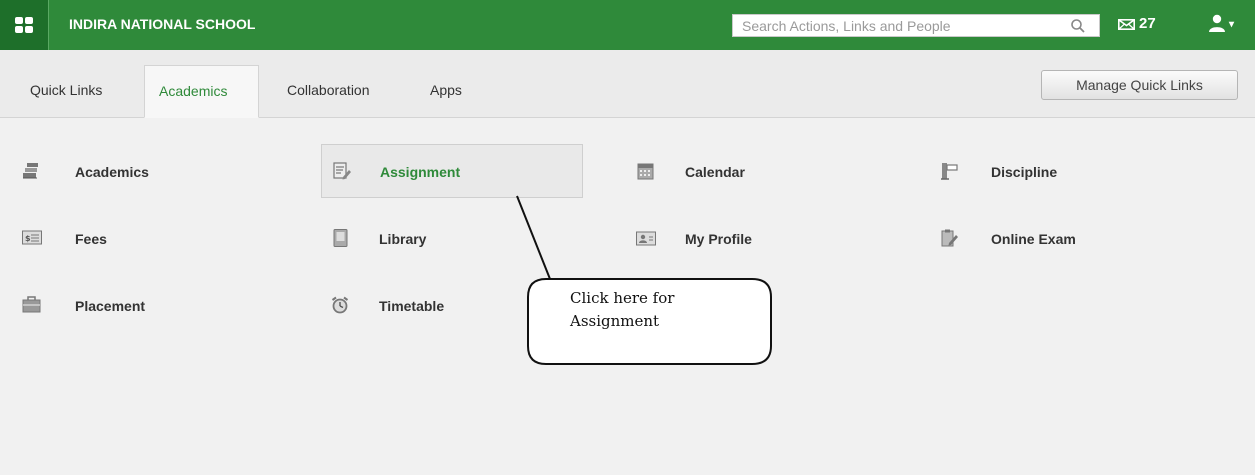 The width and height of the screenshot is (1255, 475). Describe the element at coordinates (73, 91) in the screenshot. I see `tab-quick-links: Quick Links` at that location.